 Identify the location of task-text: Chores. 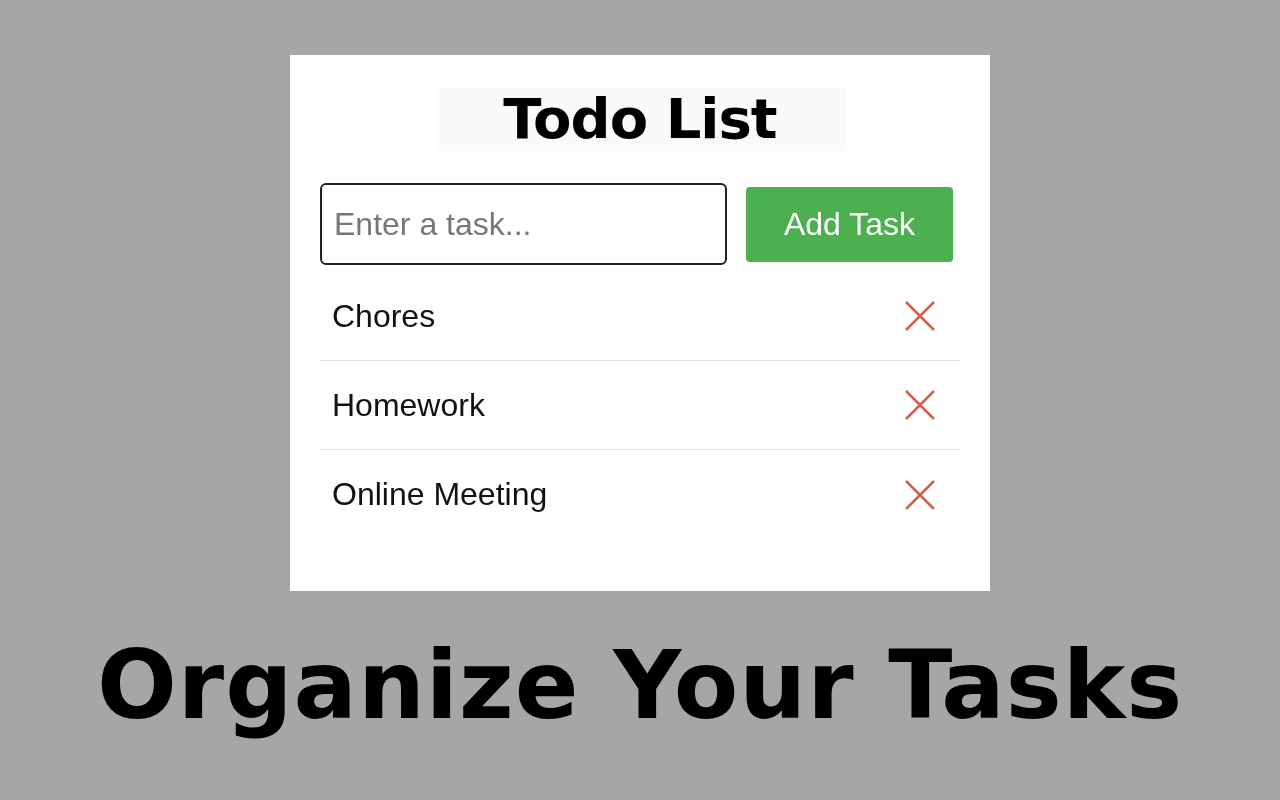
(384, 316).